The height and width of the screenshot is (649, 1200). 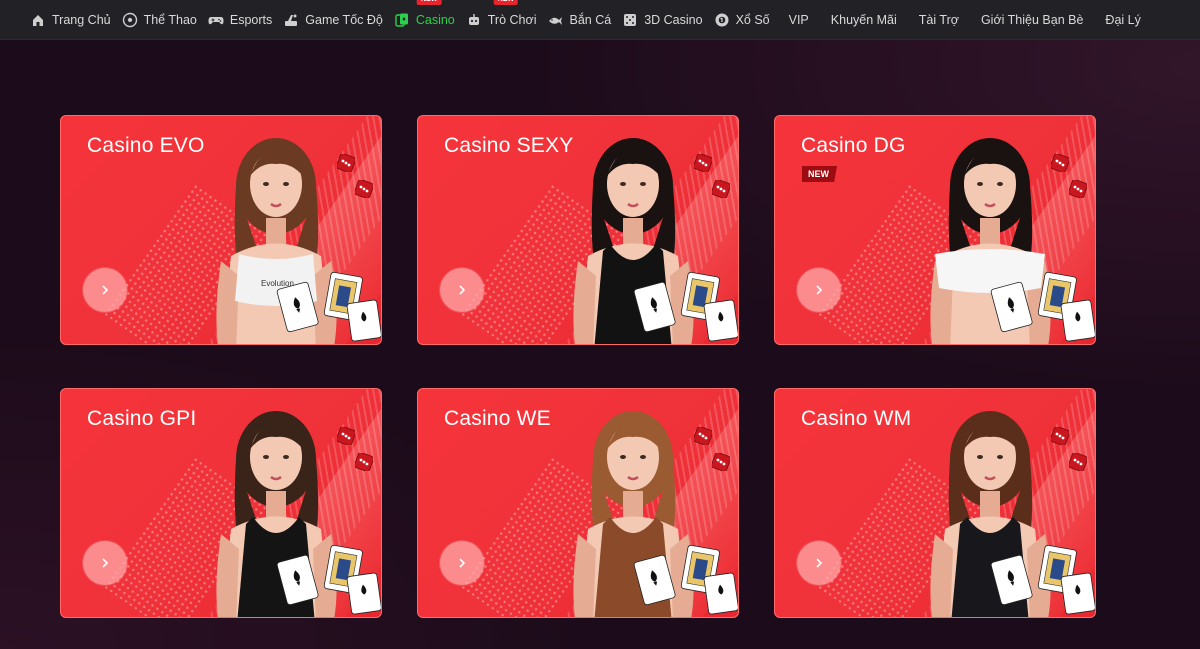 I want to click on speed-game-icon, so click(x=291, y=20).